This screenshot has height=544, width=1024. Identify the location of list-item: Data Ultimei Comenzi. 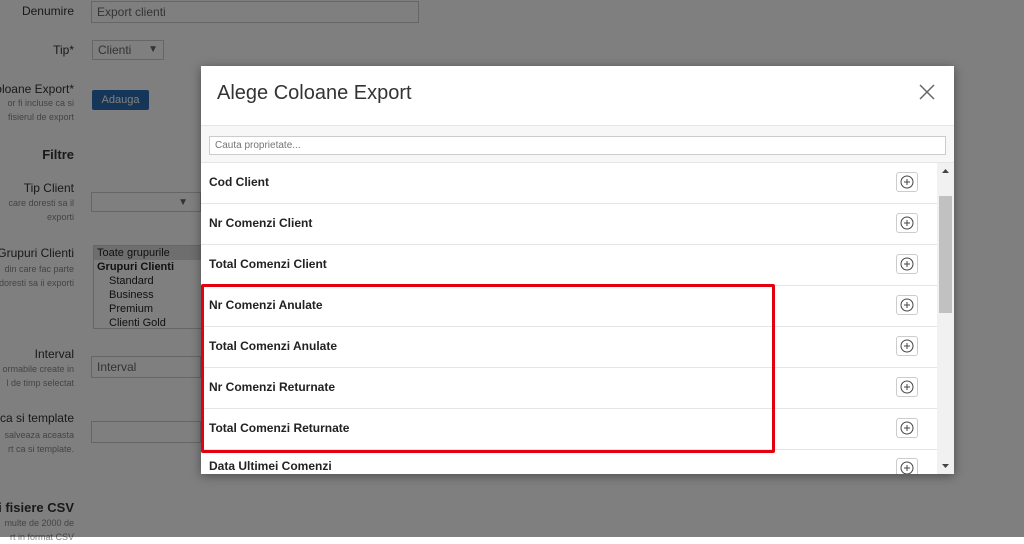
(569, 462).